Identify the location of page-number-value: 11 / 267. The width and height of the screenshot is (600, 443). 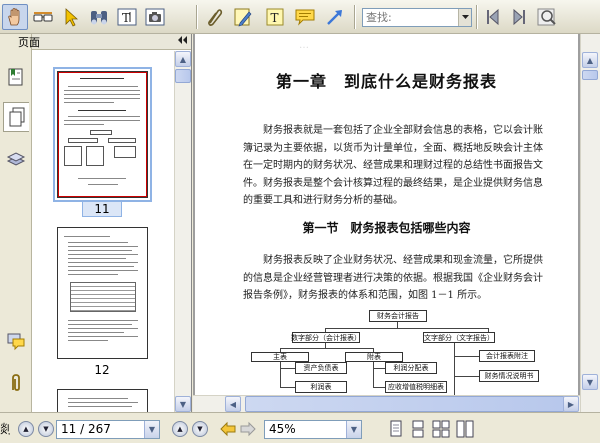
(86, 429).